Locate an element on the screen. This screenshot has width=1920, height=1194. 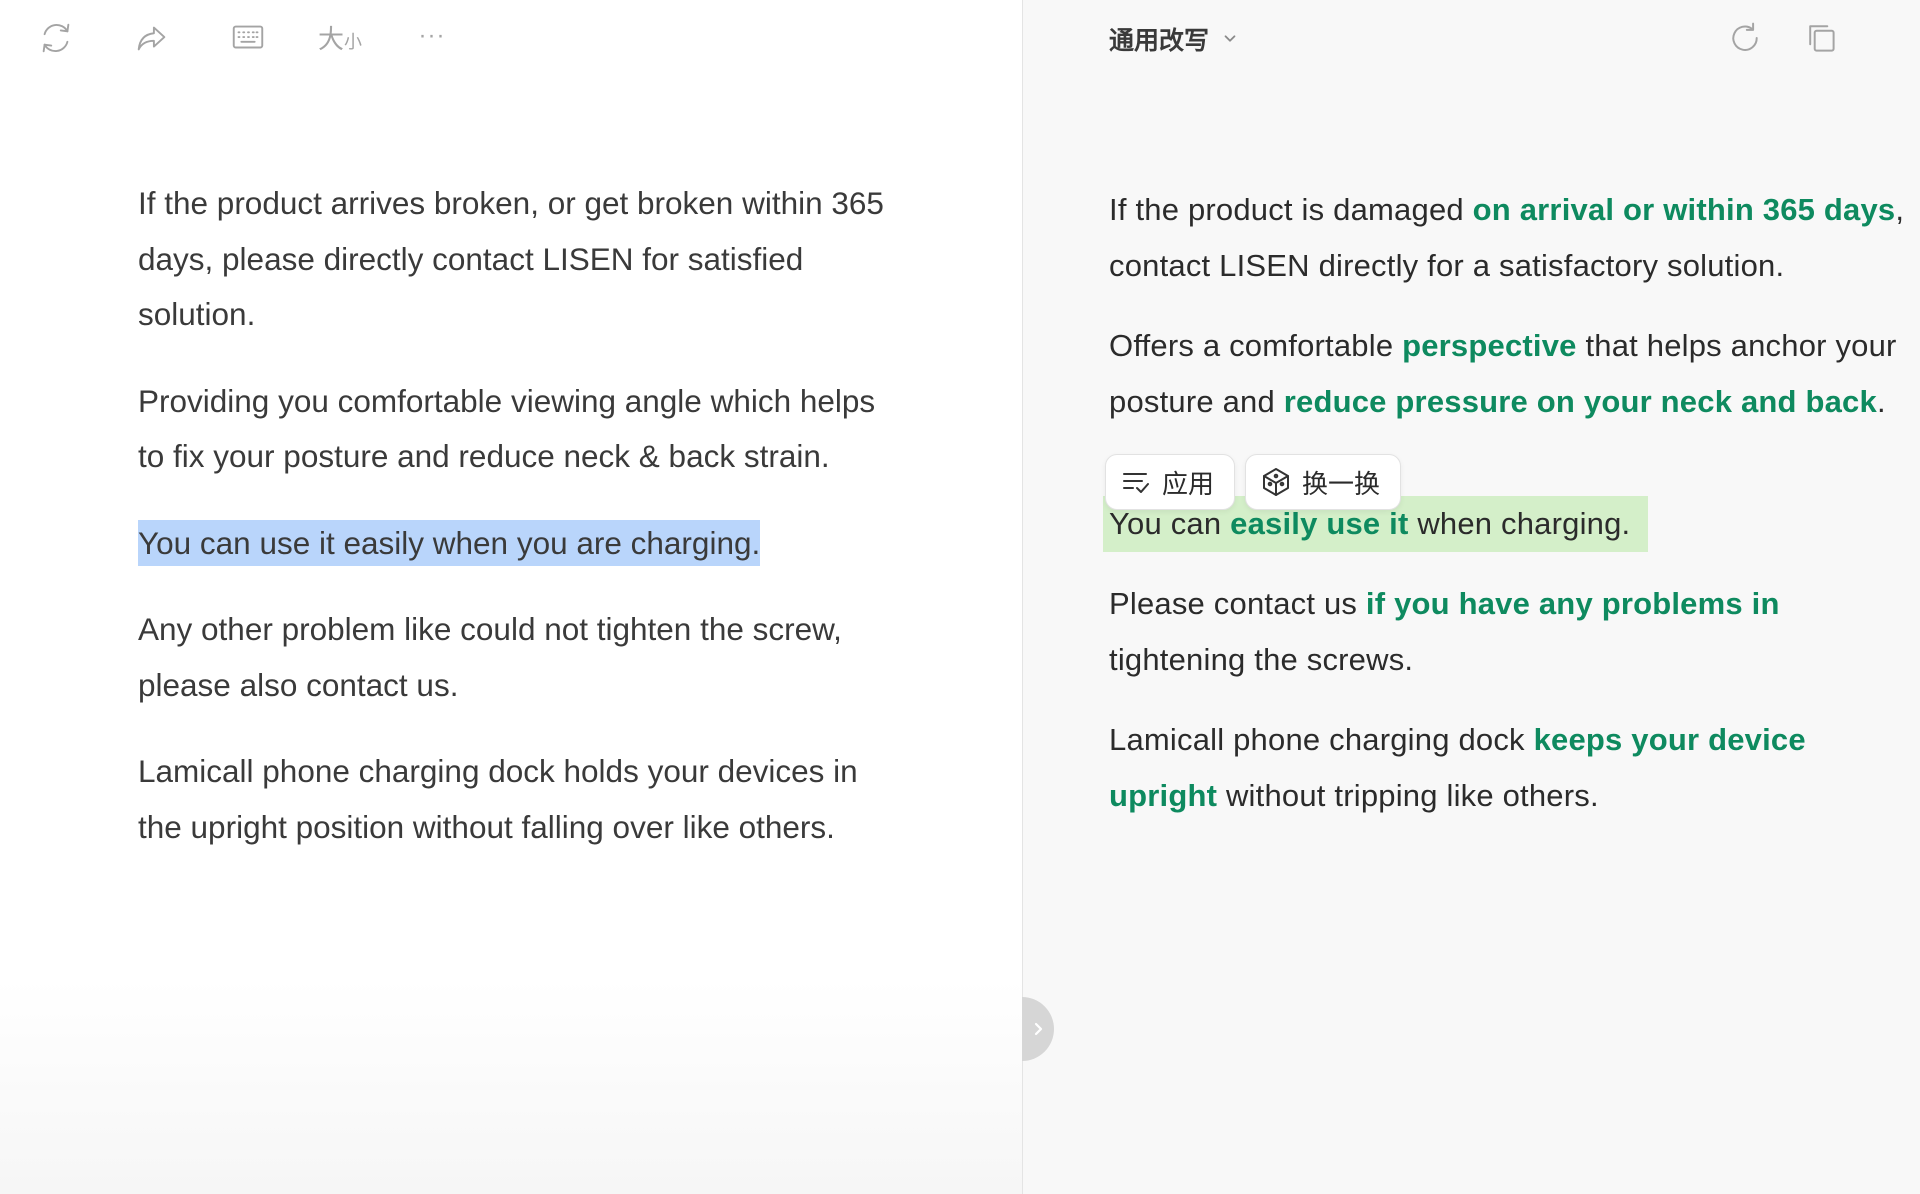
redo-icon is located at coordinates (1745, 36).